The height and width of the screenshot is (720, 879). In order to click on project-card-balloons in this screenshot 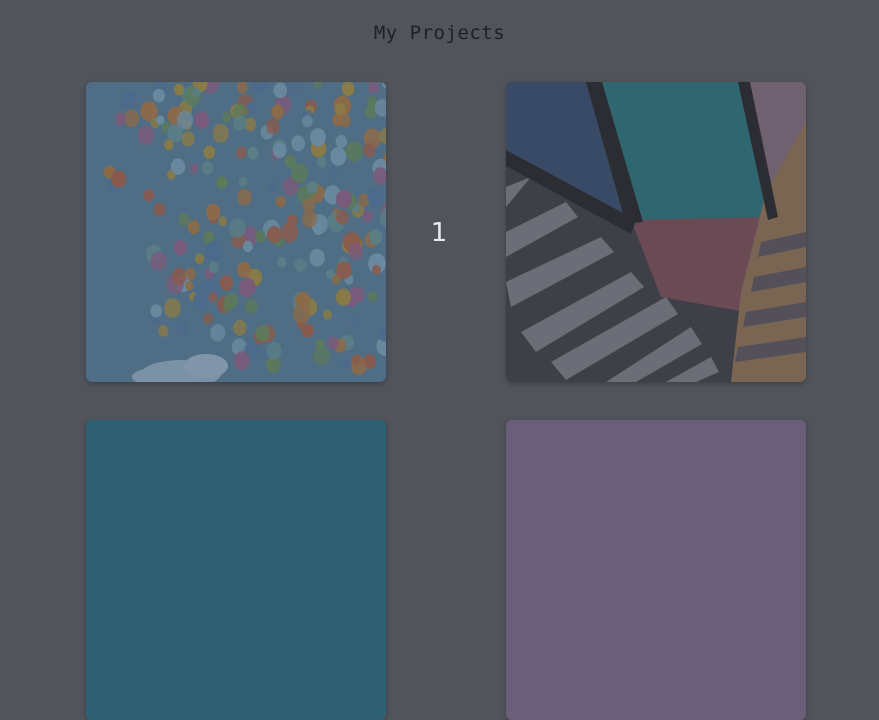, I will do `click(236, 232)`.